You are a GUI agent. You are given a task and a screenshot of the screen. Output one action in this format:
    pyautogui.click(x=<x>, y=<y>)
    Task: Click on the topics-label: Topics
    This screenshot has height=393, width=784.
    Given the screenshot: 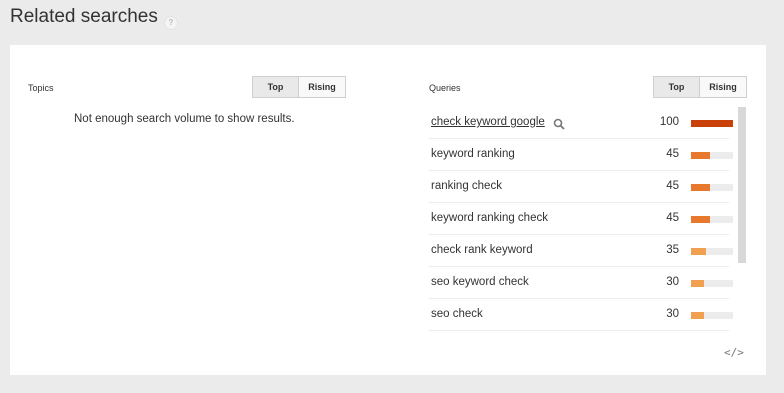 What is the action you would take?
    pyautogui.click(x=41, y=88)
    